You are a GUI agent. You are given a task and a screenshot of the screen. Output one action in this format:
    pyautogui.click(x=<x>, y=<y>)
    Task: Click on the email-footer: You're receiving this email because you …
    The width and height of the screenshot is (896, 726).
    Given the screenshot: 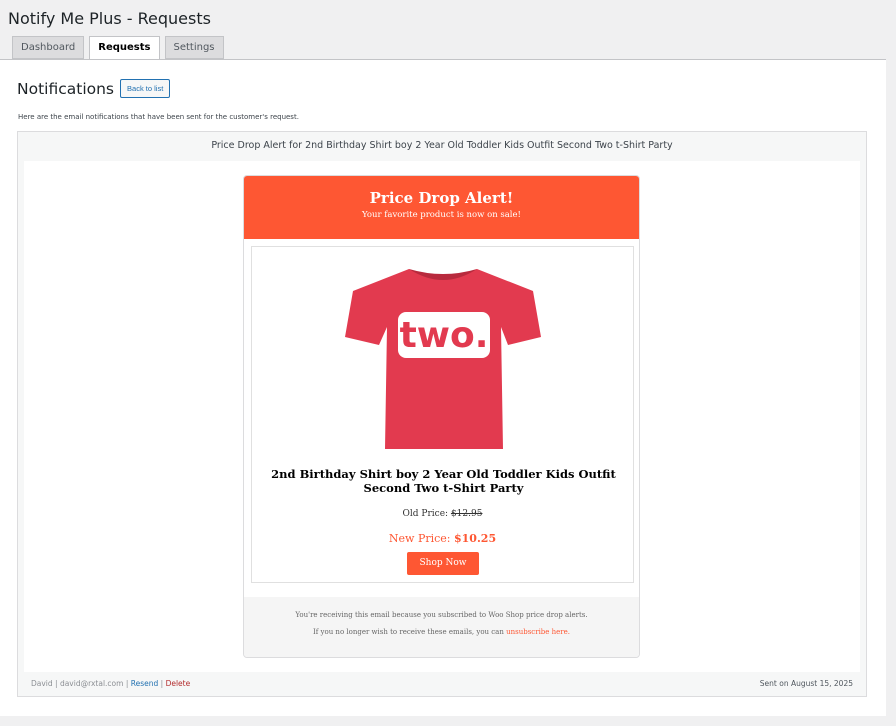 What is the action you would take?
    pyautogui.click(x=441, y=627)
    